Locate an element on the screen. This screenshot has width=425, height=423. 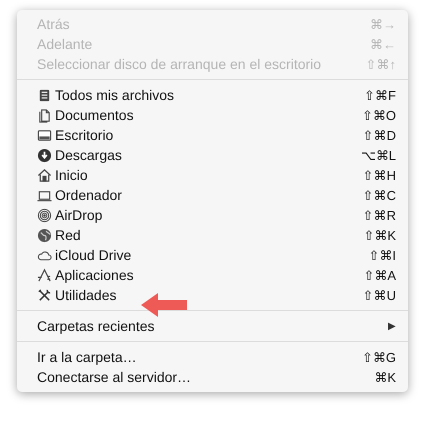
menu-item: AirDrop ⇧⌘R is located at coordinates (212, 215).